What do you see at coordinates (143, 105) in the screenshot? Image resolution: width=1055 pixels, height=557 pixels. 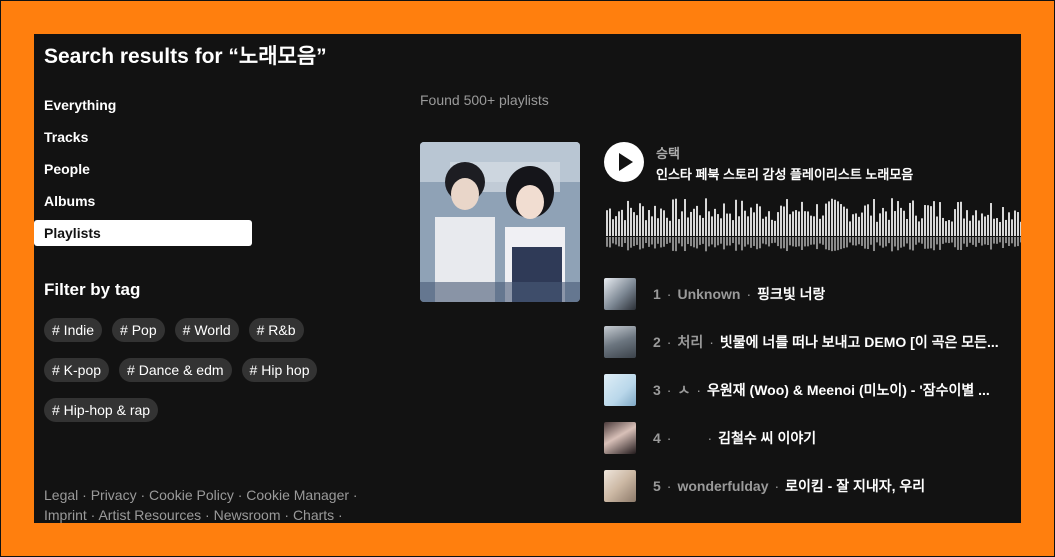 I see `nav-item-everything: Everything` at bounding box center [143, 105].